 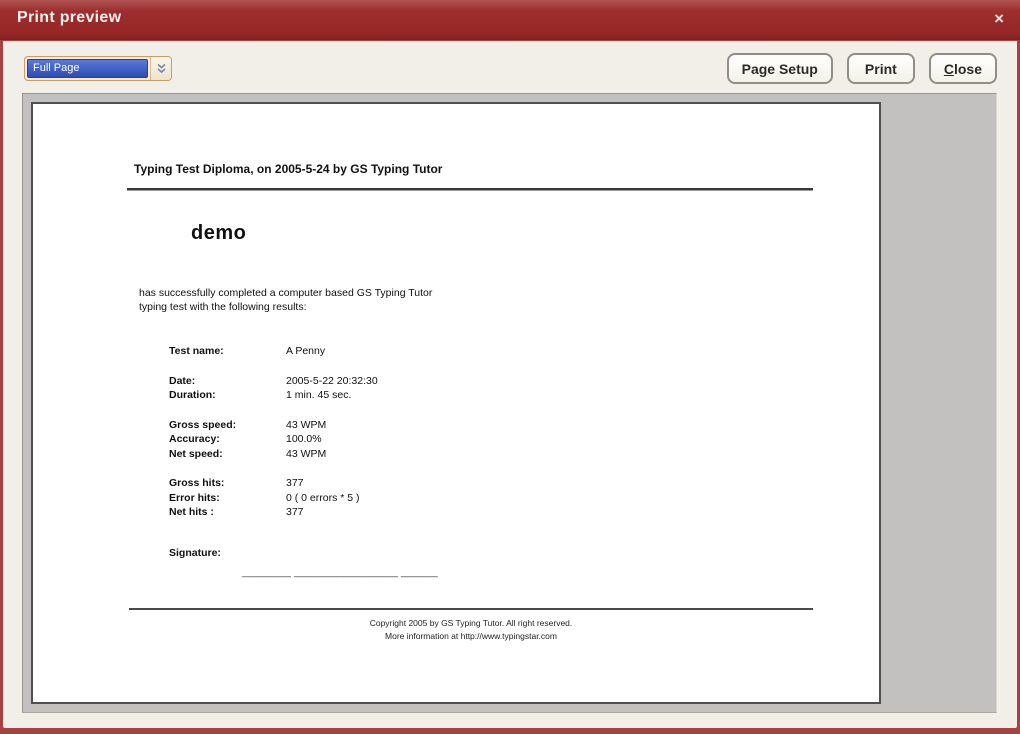 What do you see at coordinates (273, 512) in the screenshot?
I see `result-row: Net hits : 377` at bounding box center [273, 512].